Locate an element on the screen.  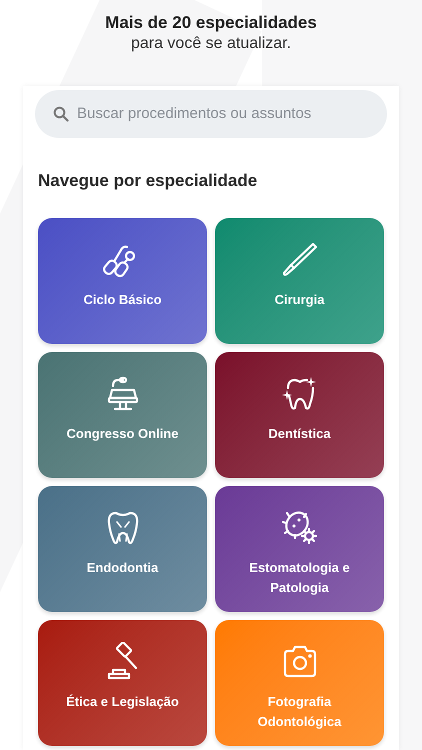
specialty-label: Endodontia is located at coordinates (123, 567).